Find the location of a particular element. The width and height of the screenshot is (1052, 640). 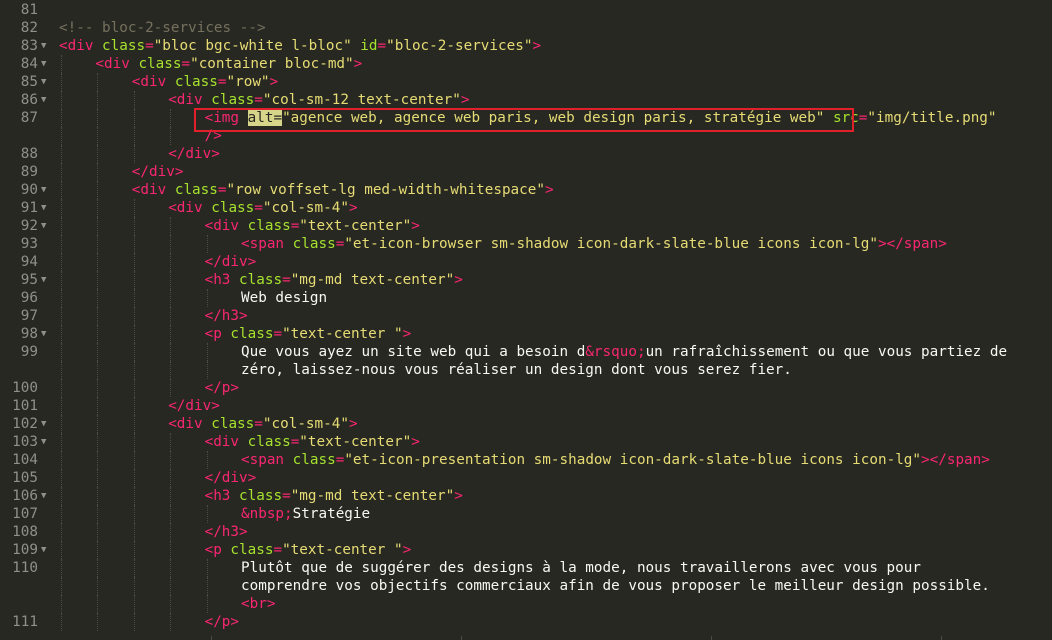

code-line: 106 ▼ <h3 class="mg-md text-center"> is located at coordinates (526, 496).